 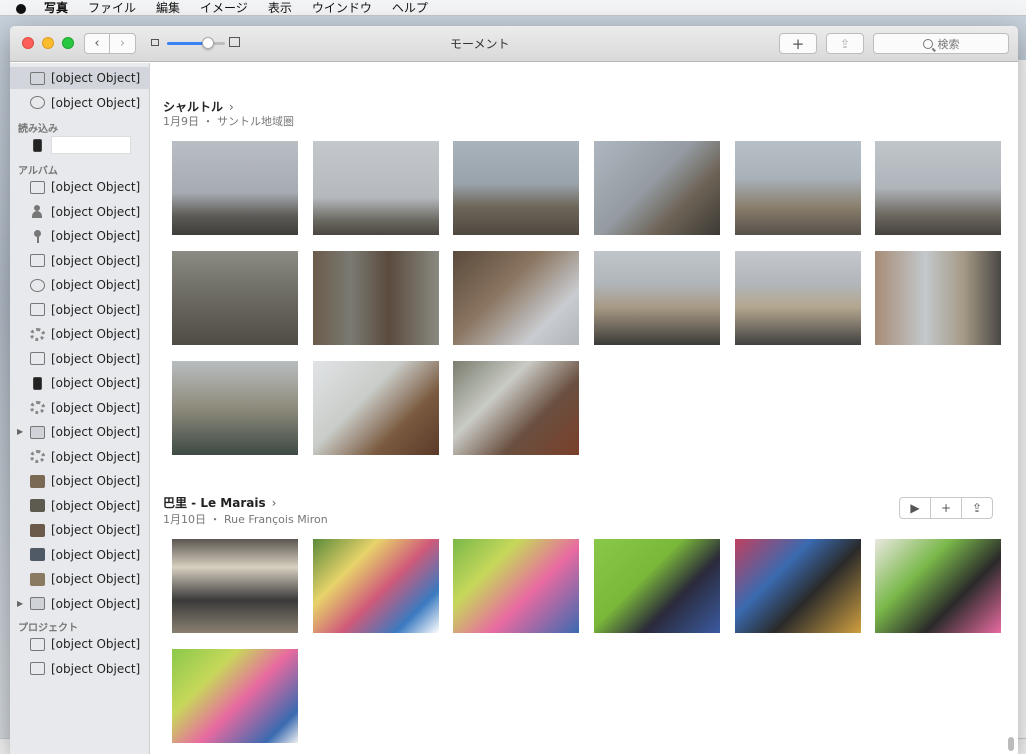 I want to click on back-button: ‹, so click(x=97, y=43).